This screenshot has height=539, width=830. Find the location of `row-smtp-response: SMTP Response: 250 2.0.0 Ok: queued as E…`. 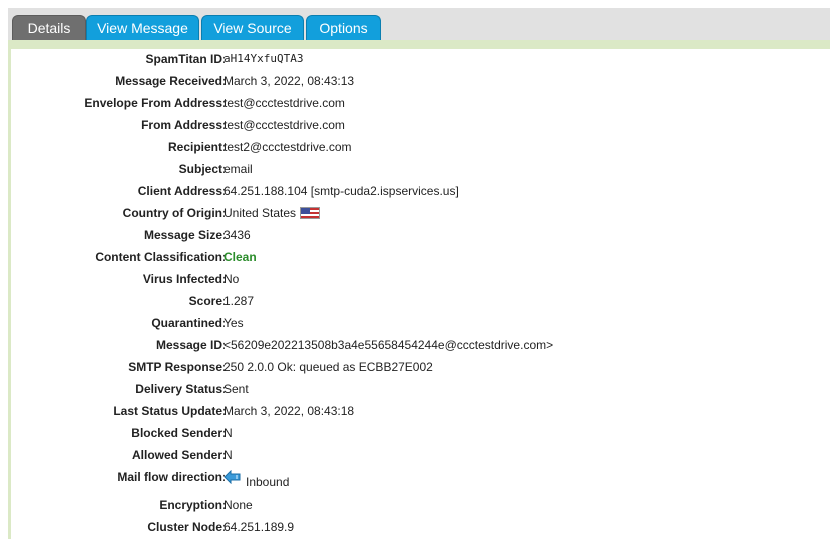

row-smtp-response: SMTP Response: 250 2.0.0 Ok: queued as E… is located at coordinates (420, 368).